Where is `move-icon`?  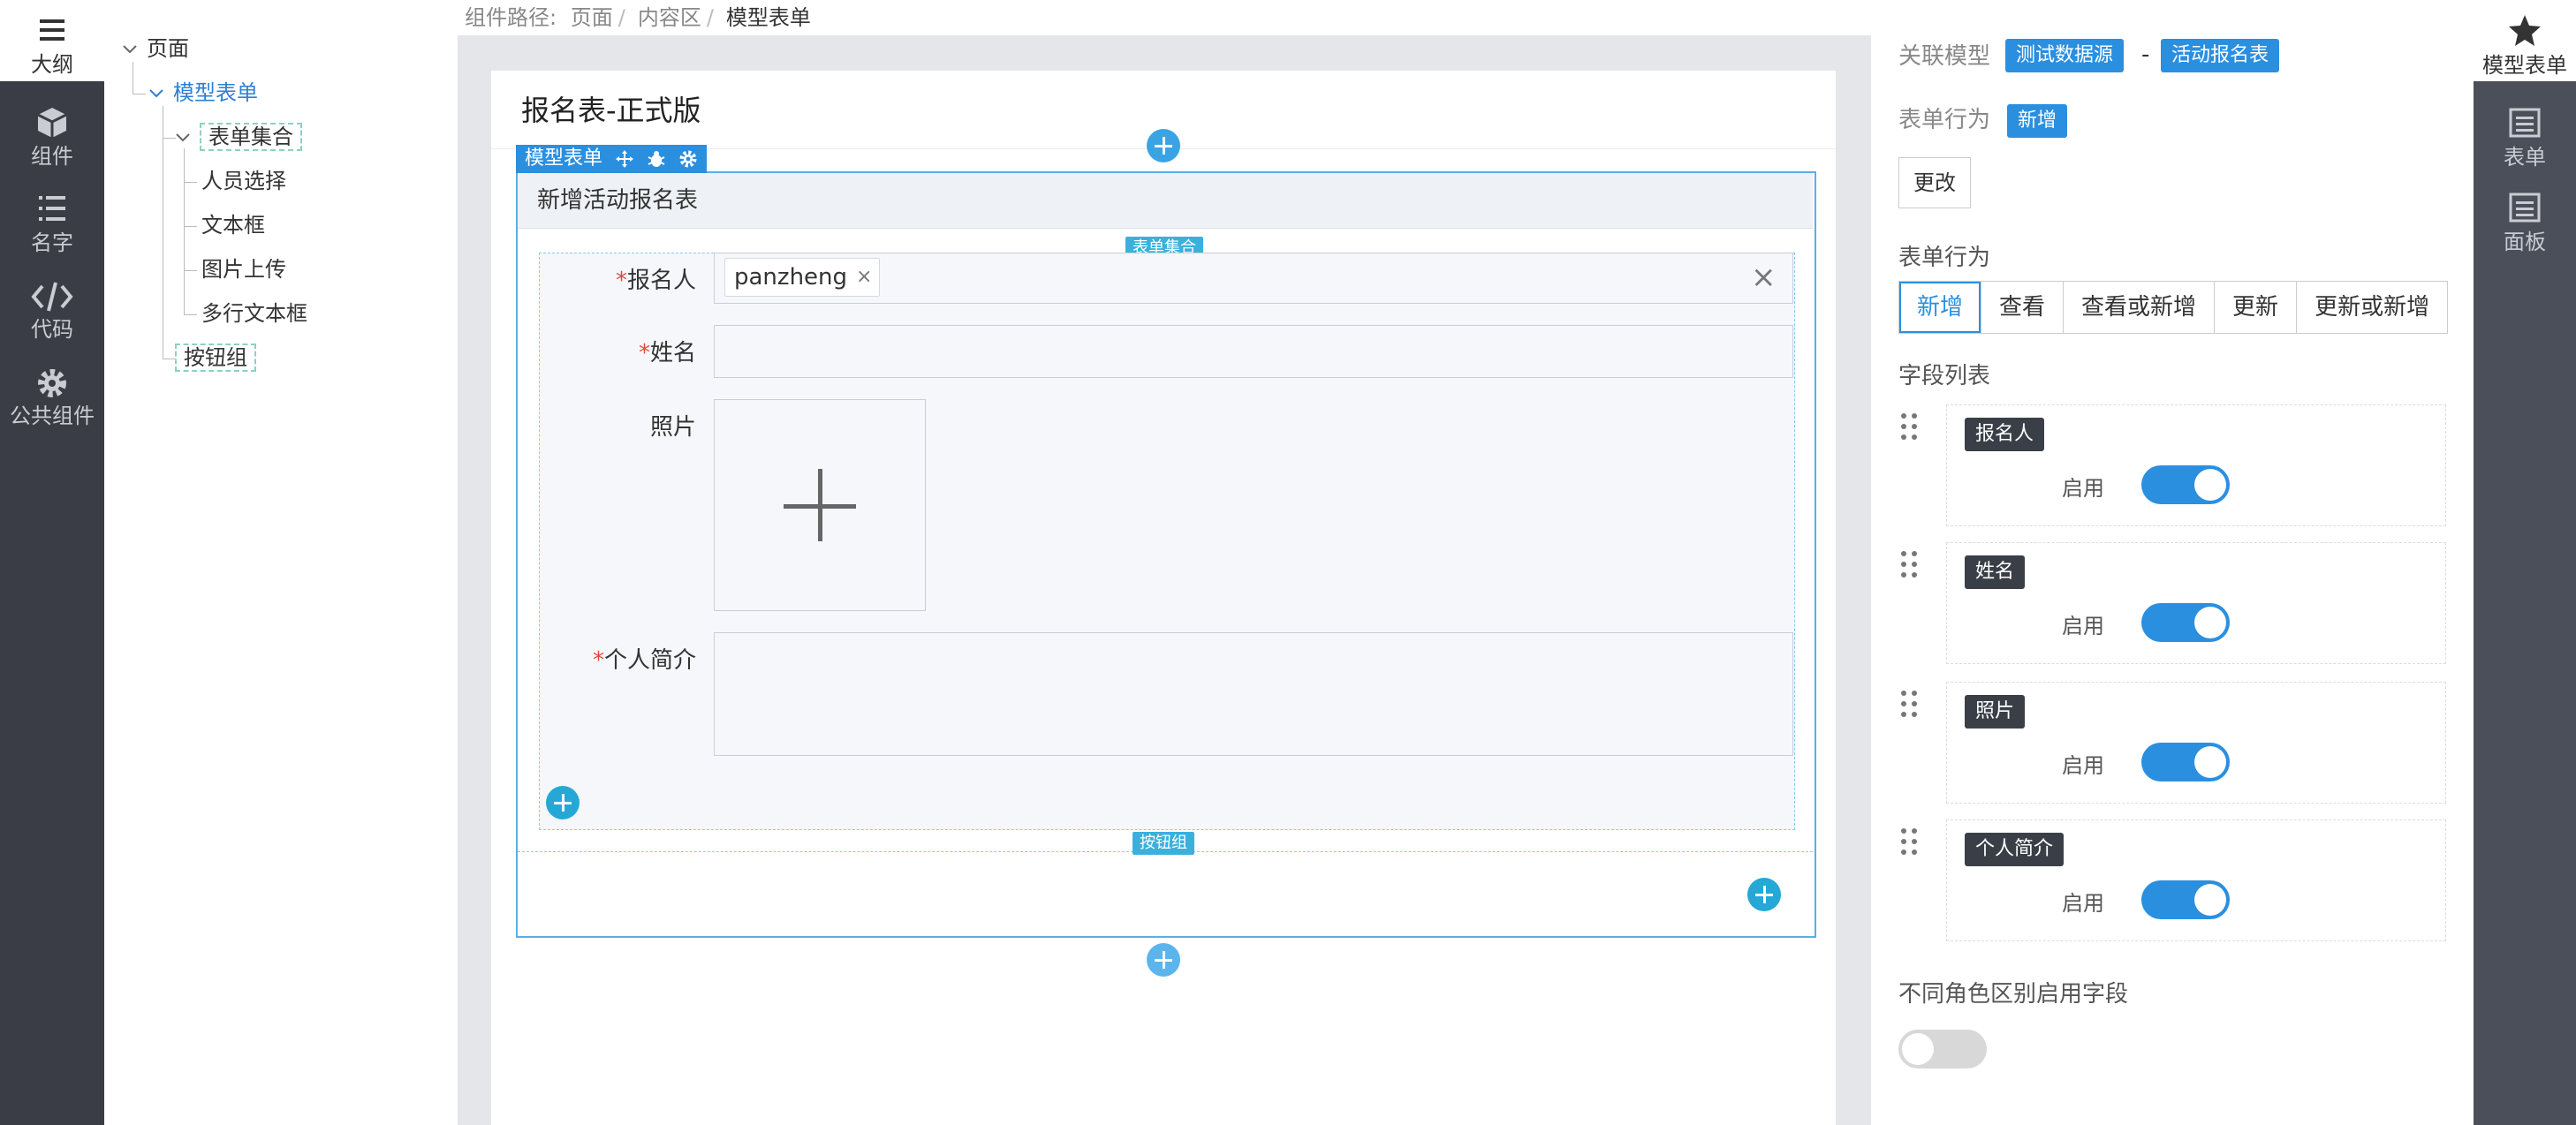 move-icon is located at coordinates (625, 159).